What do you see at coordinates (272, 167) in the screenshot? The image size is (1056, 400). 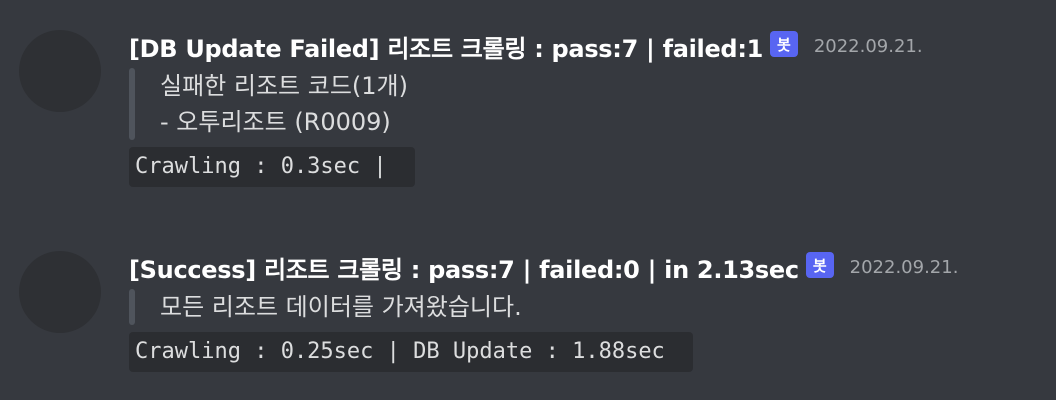 I see `inline-code-block: Crawling : 0.3sec |` at bounding box center [272, 167].